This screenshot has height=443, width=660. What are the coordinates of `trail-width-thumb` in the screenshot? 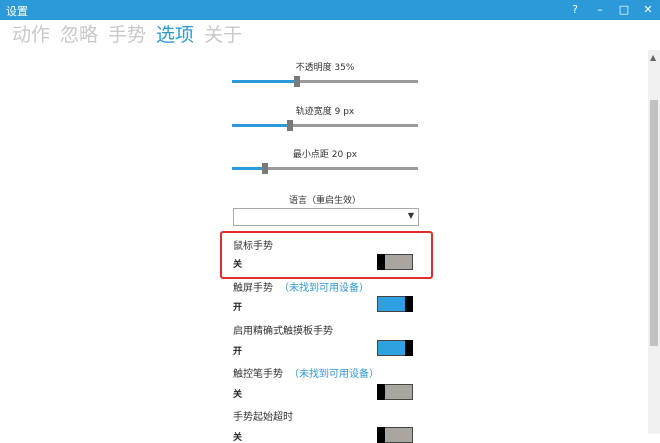 It's located at (289, 125).